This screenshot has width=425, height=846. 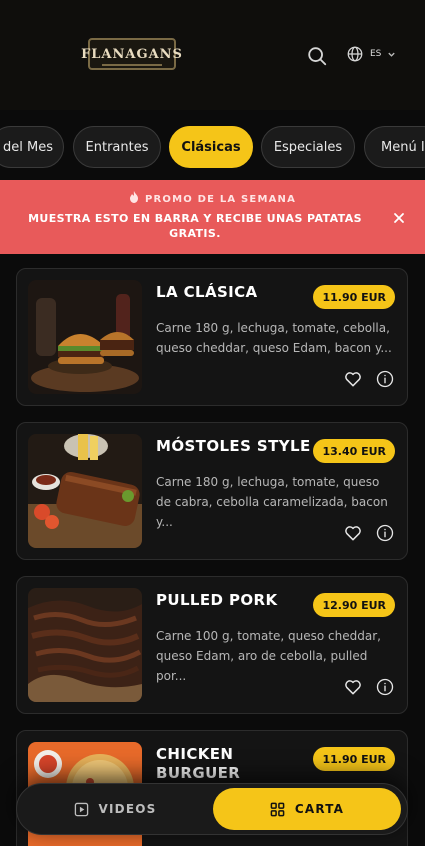 I want to click on tab-menu: Menú Ir, so click(x=394, y=147).